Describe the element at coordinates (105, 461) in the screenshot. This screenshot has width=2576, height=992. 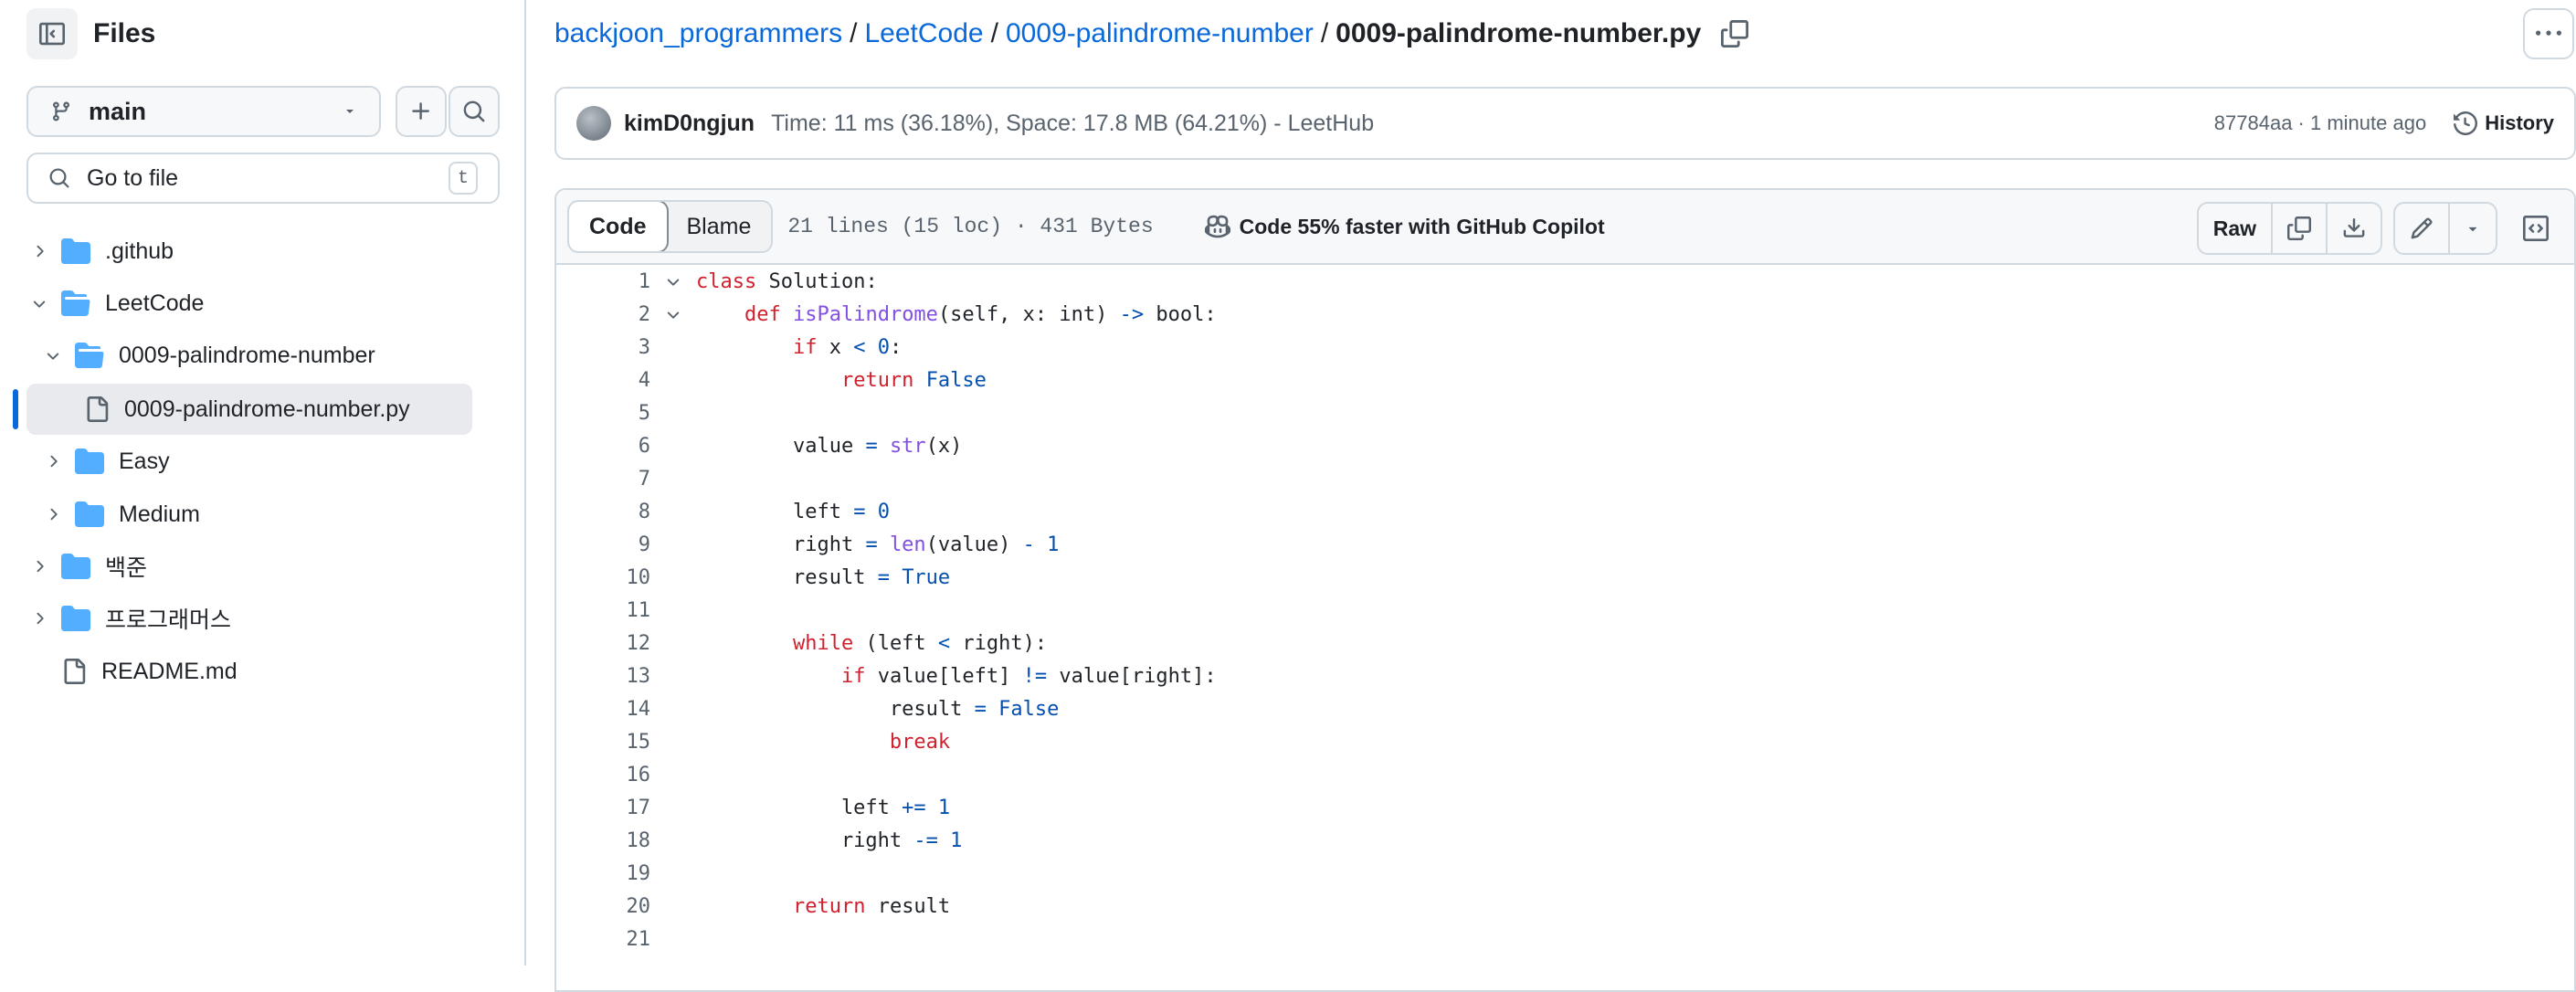
I see `tree-item-easy: Easy` at that location.